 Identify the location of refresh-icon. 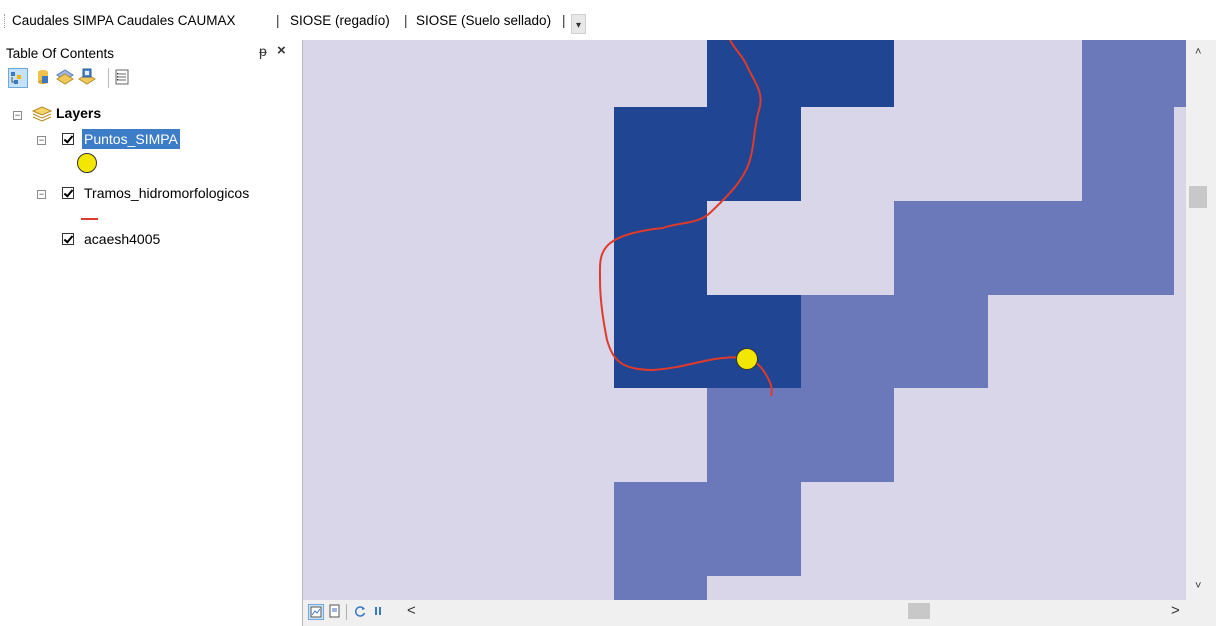
(361, 612).